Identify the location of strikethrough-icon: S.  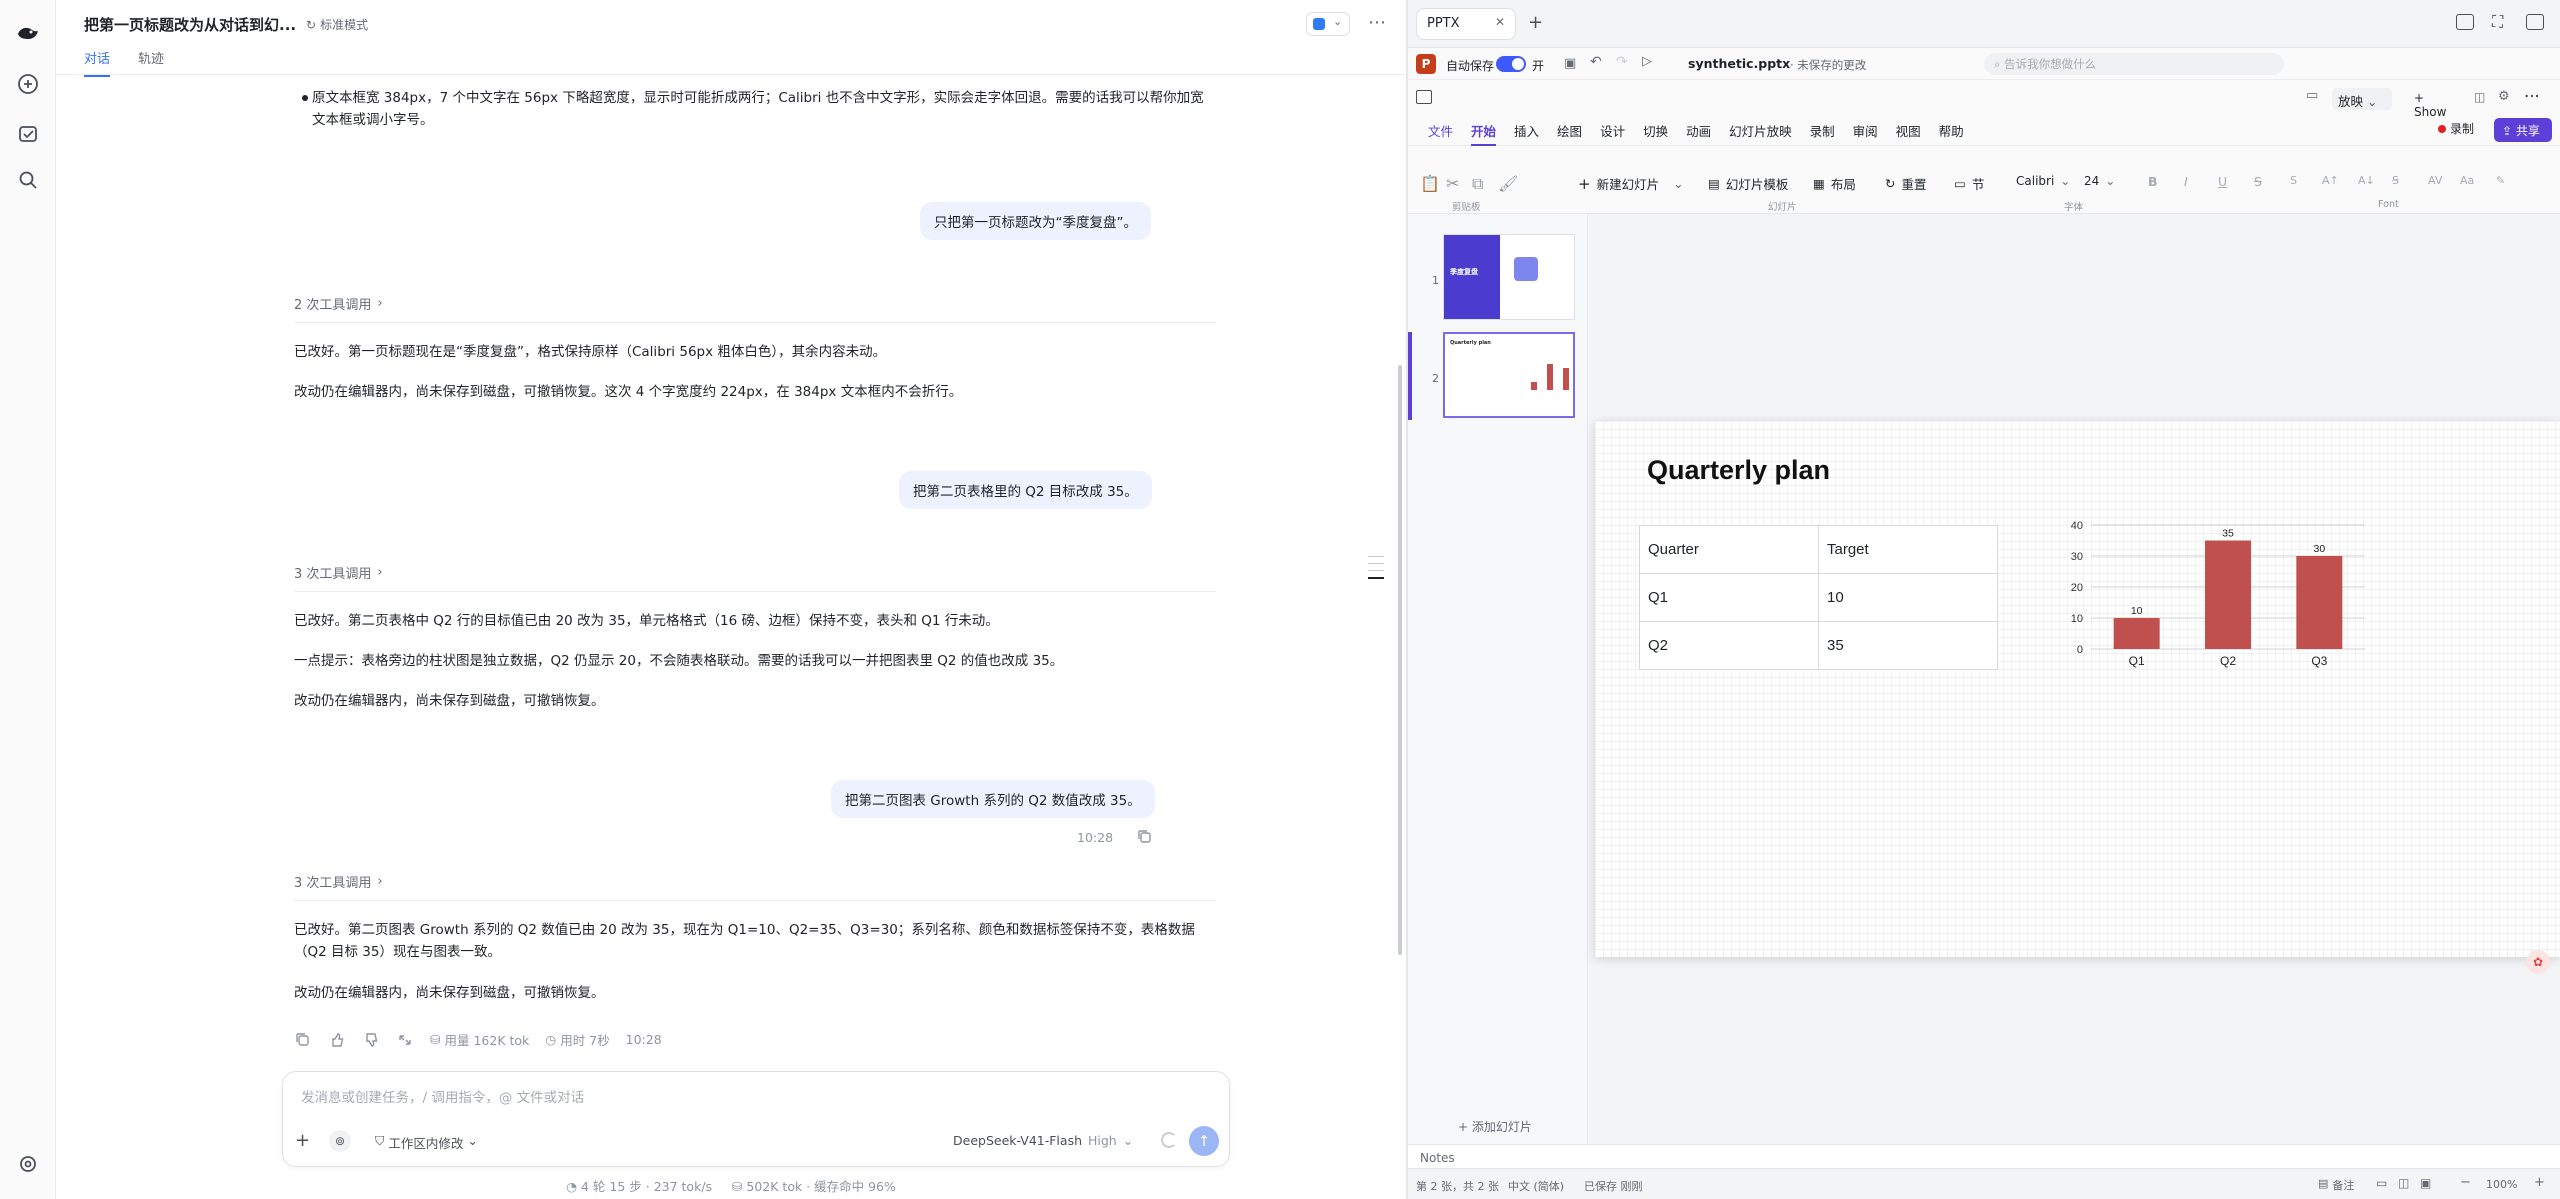
(2258, 181).